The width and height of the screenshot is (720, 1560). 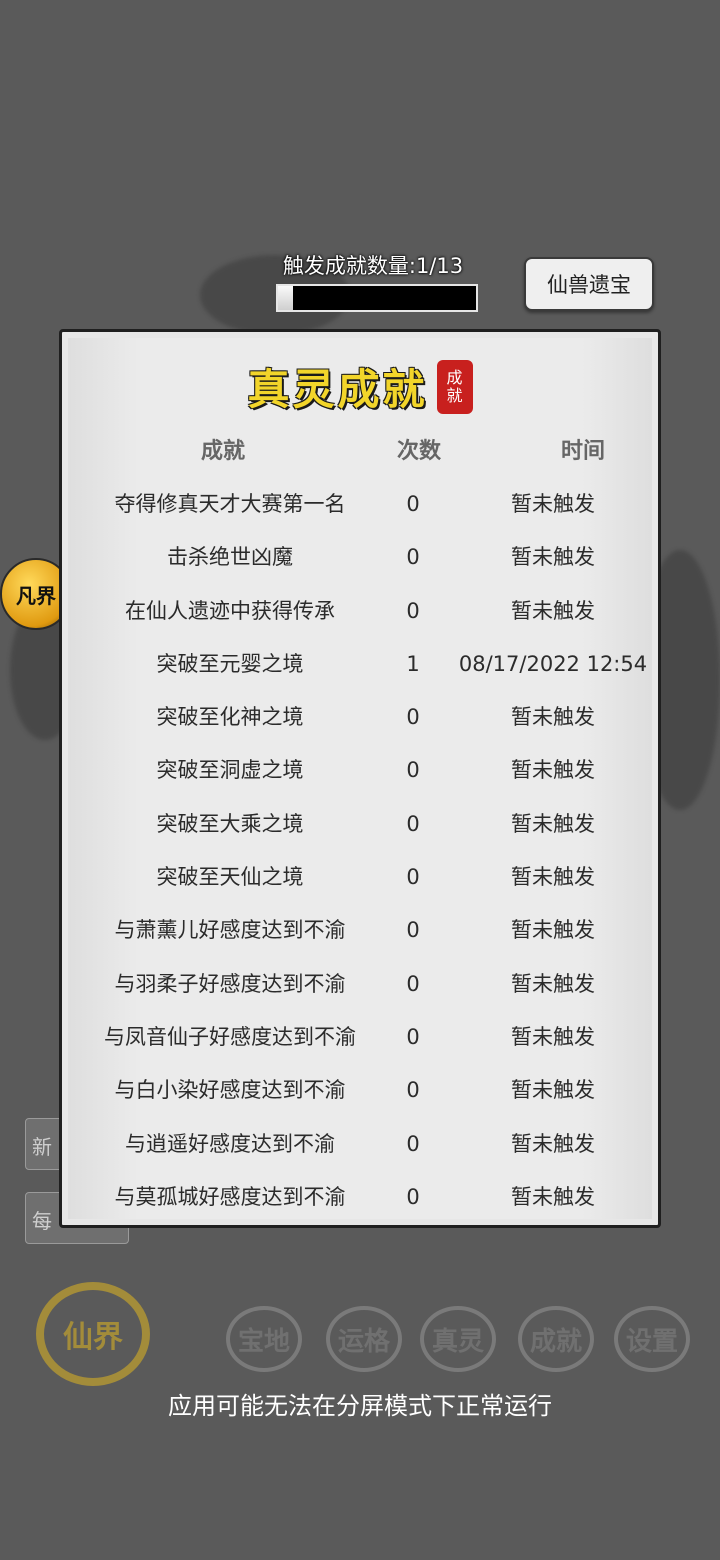 I want to click on achievement-name: 突破至洞虚之境, so click(x=230, y=770).